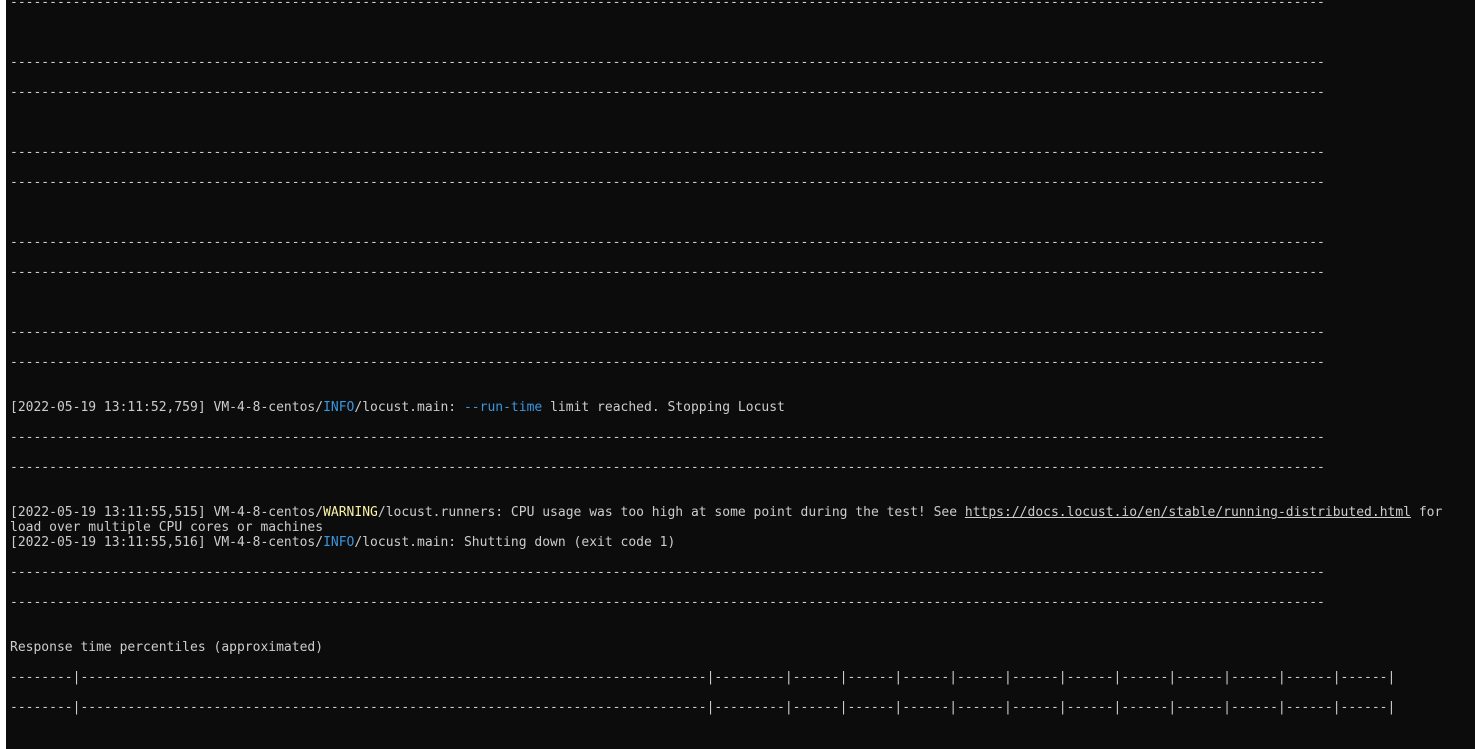 The image size is (1475, 749). What do you see at coordinates (663, 407) in the screenshot?
I see `log-segment: limit reached. Stopping Locust` at bounding box center [663, 407].